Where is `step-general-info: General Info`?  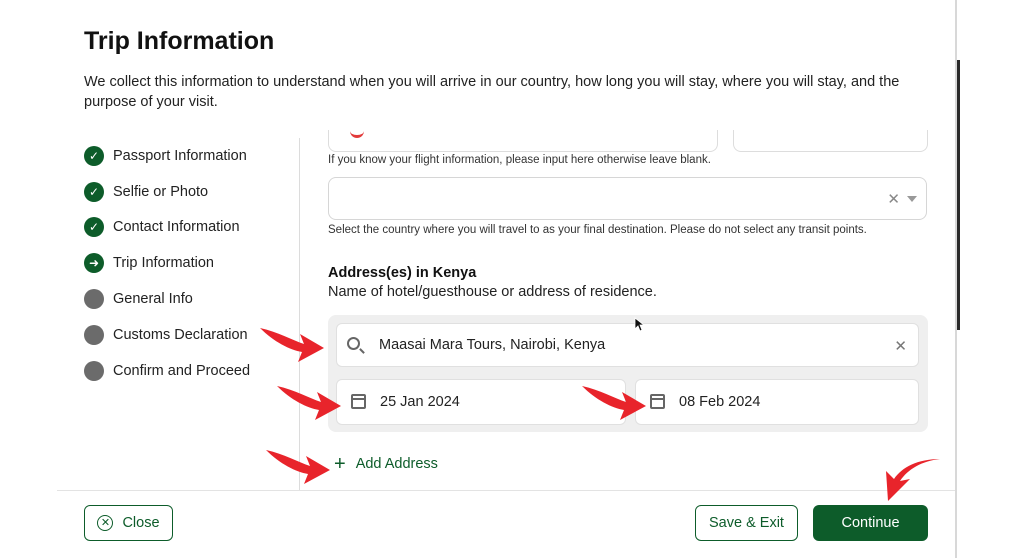 step-general-info: General Info is located at coordinates (167, 299).